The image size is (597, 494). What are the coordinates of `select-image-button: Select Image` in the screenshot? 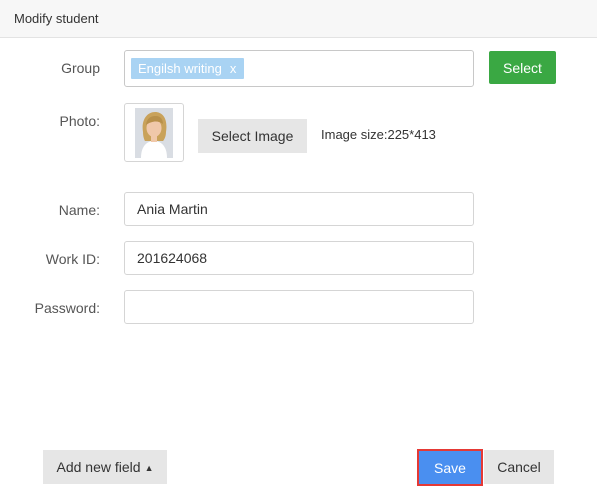 It's located at (252, 136).